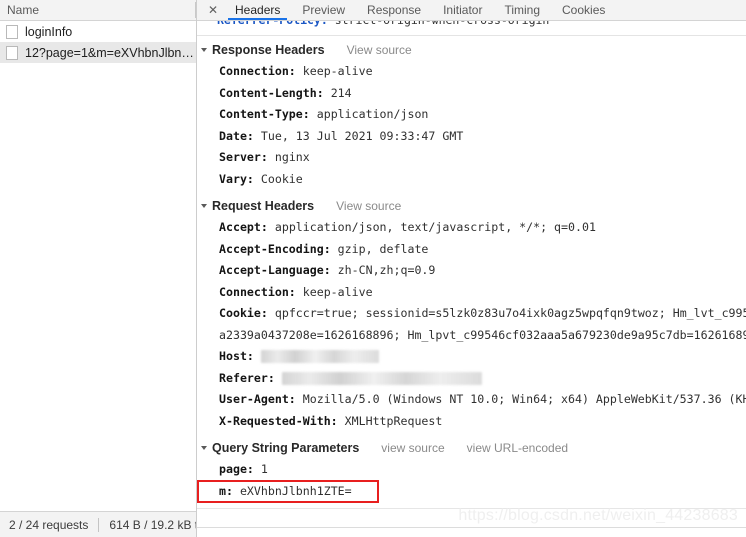 The width and height of the screenshot is (746, 537). I want to click on status-bar: 2 / 24 requests 614 B / 19.2 kB t, so click(98, 524).